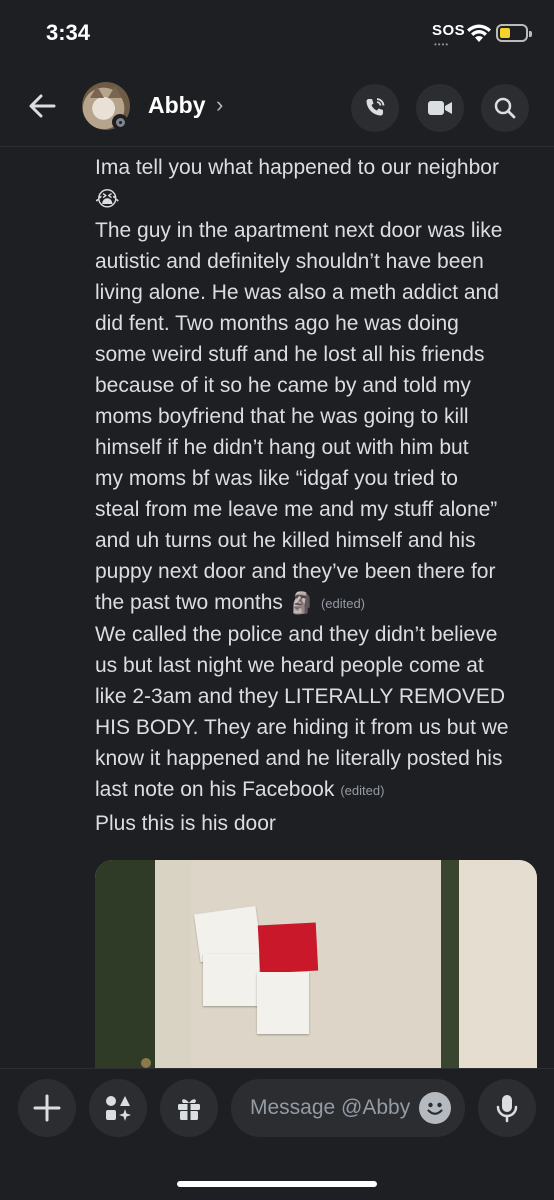 Image resolution: width=554 pixels, height=1200 pixels. What do you see at coordinates (288, 948) in the screenshot?
I see `taped-red-paper` at bounding box center [288, 948].